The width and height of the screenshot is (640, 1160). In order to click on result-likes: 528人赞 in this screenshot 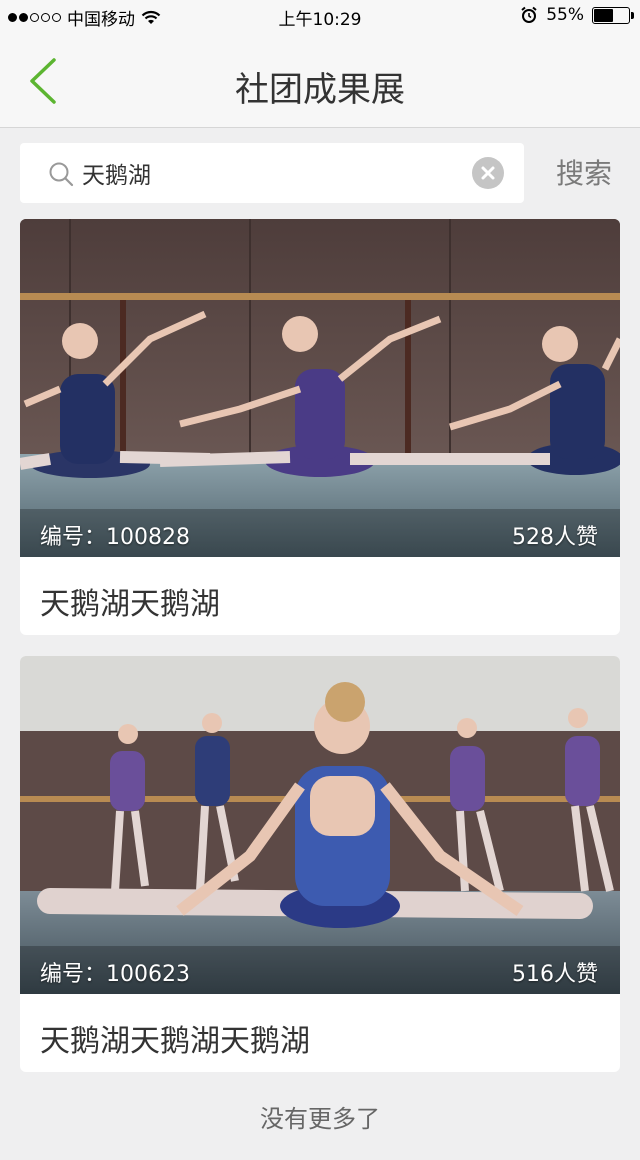, I will do `click(555, 537)`.